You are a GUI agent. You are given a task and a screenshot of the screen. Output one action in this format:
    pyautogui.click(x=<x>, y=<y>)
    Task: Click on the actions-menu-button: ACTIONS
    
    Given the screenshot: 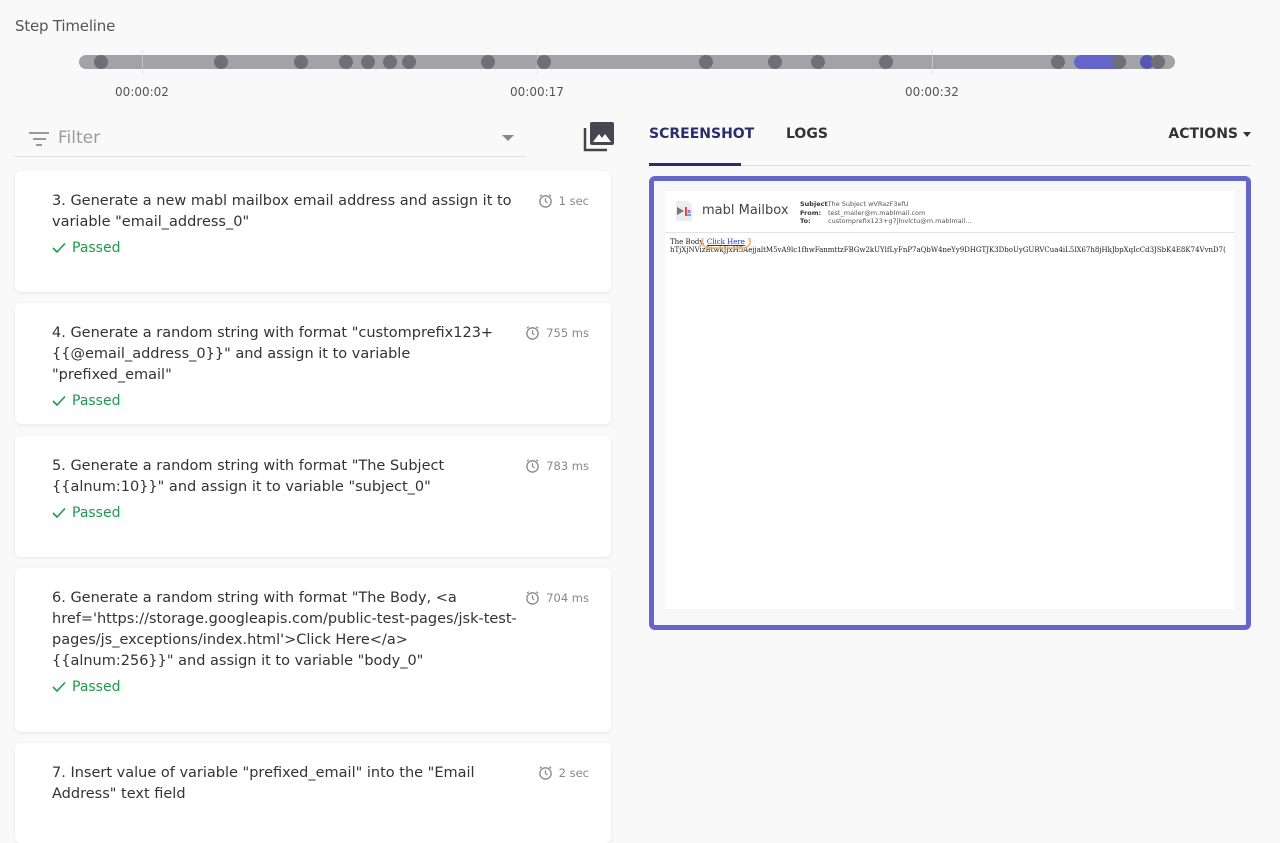 What is the action you would take?
    pyautogui.click(x=1209, y=134)
    